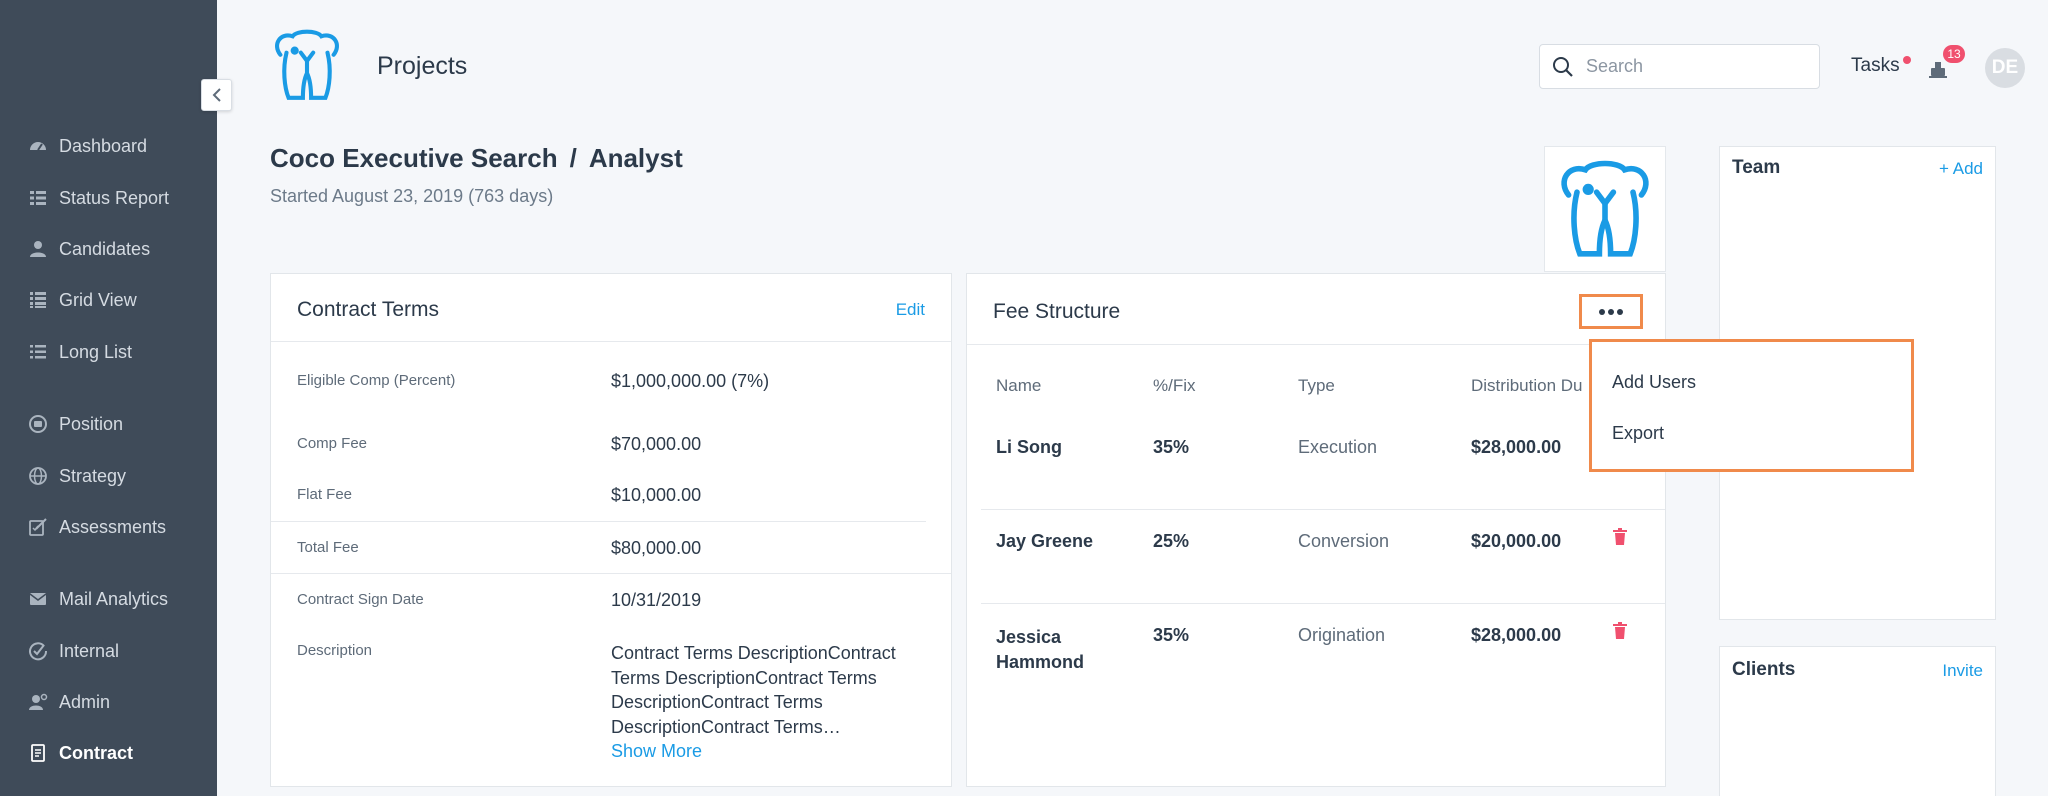 The width and height of the screenshot is (2048, 796). I want to click on sidebar-item-label: Position, so click(91, 423).